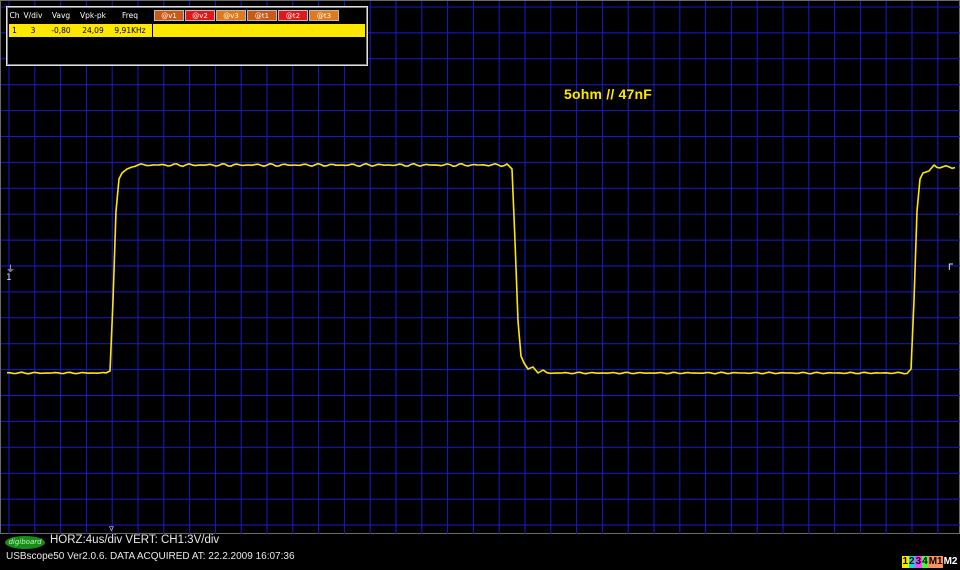  I want to click on cursor-button-v3: @v3, so click(231, 15).